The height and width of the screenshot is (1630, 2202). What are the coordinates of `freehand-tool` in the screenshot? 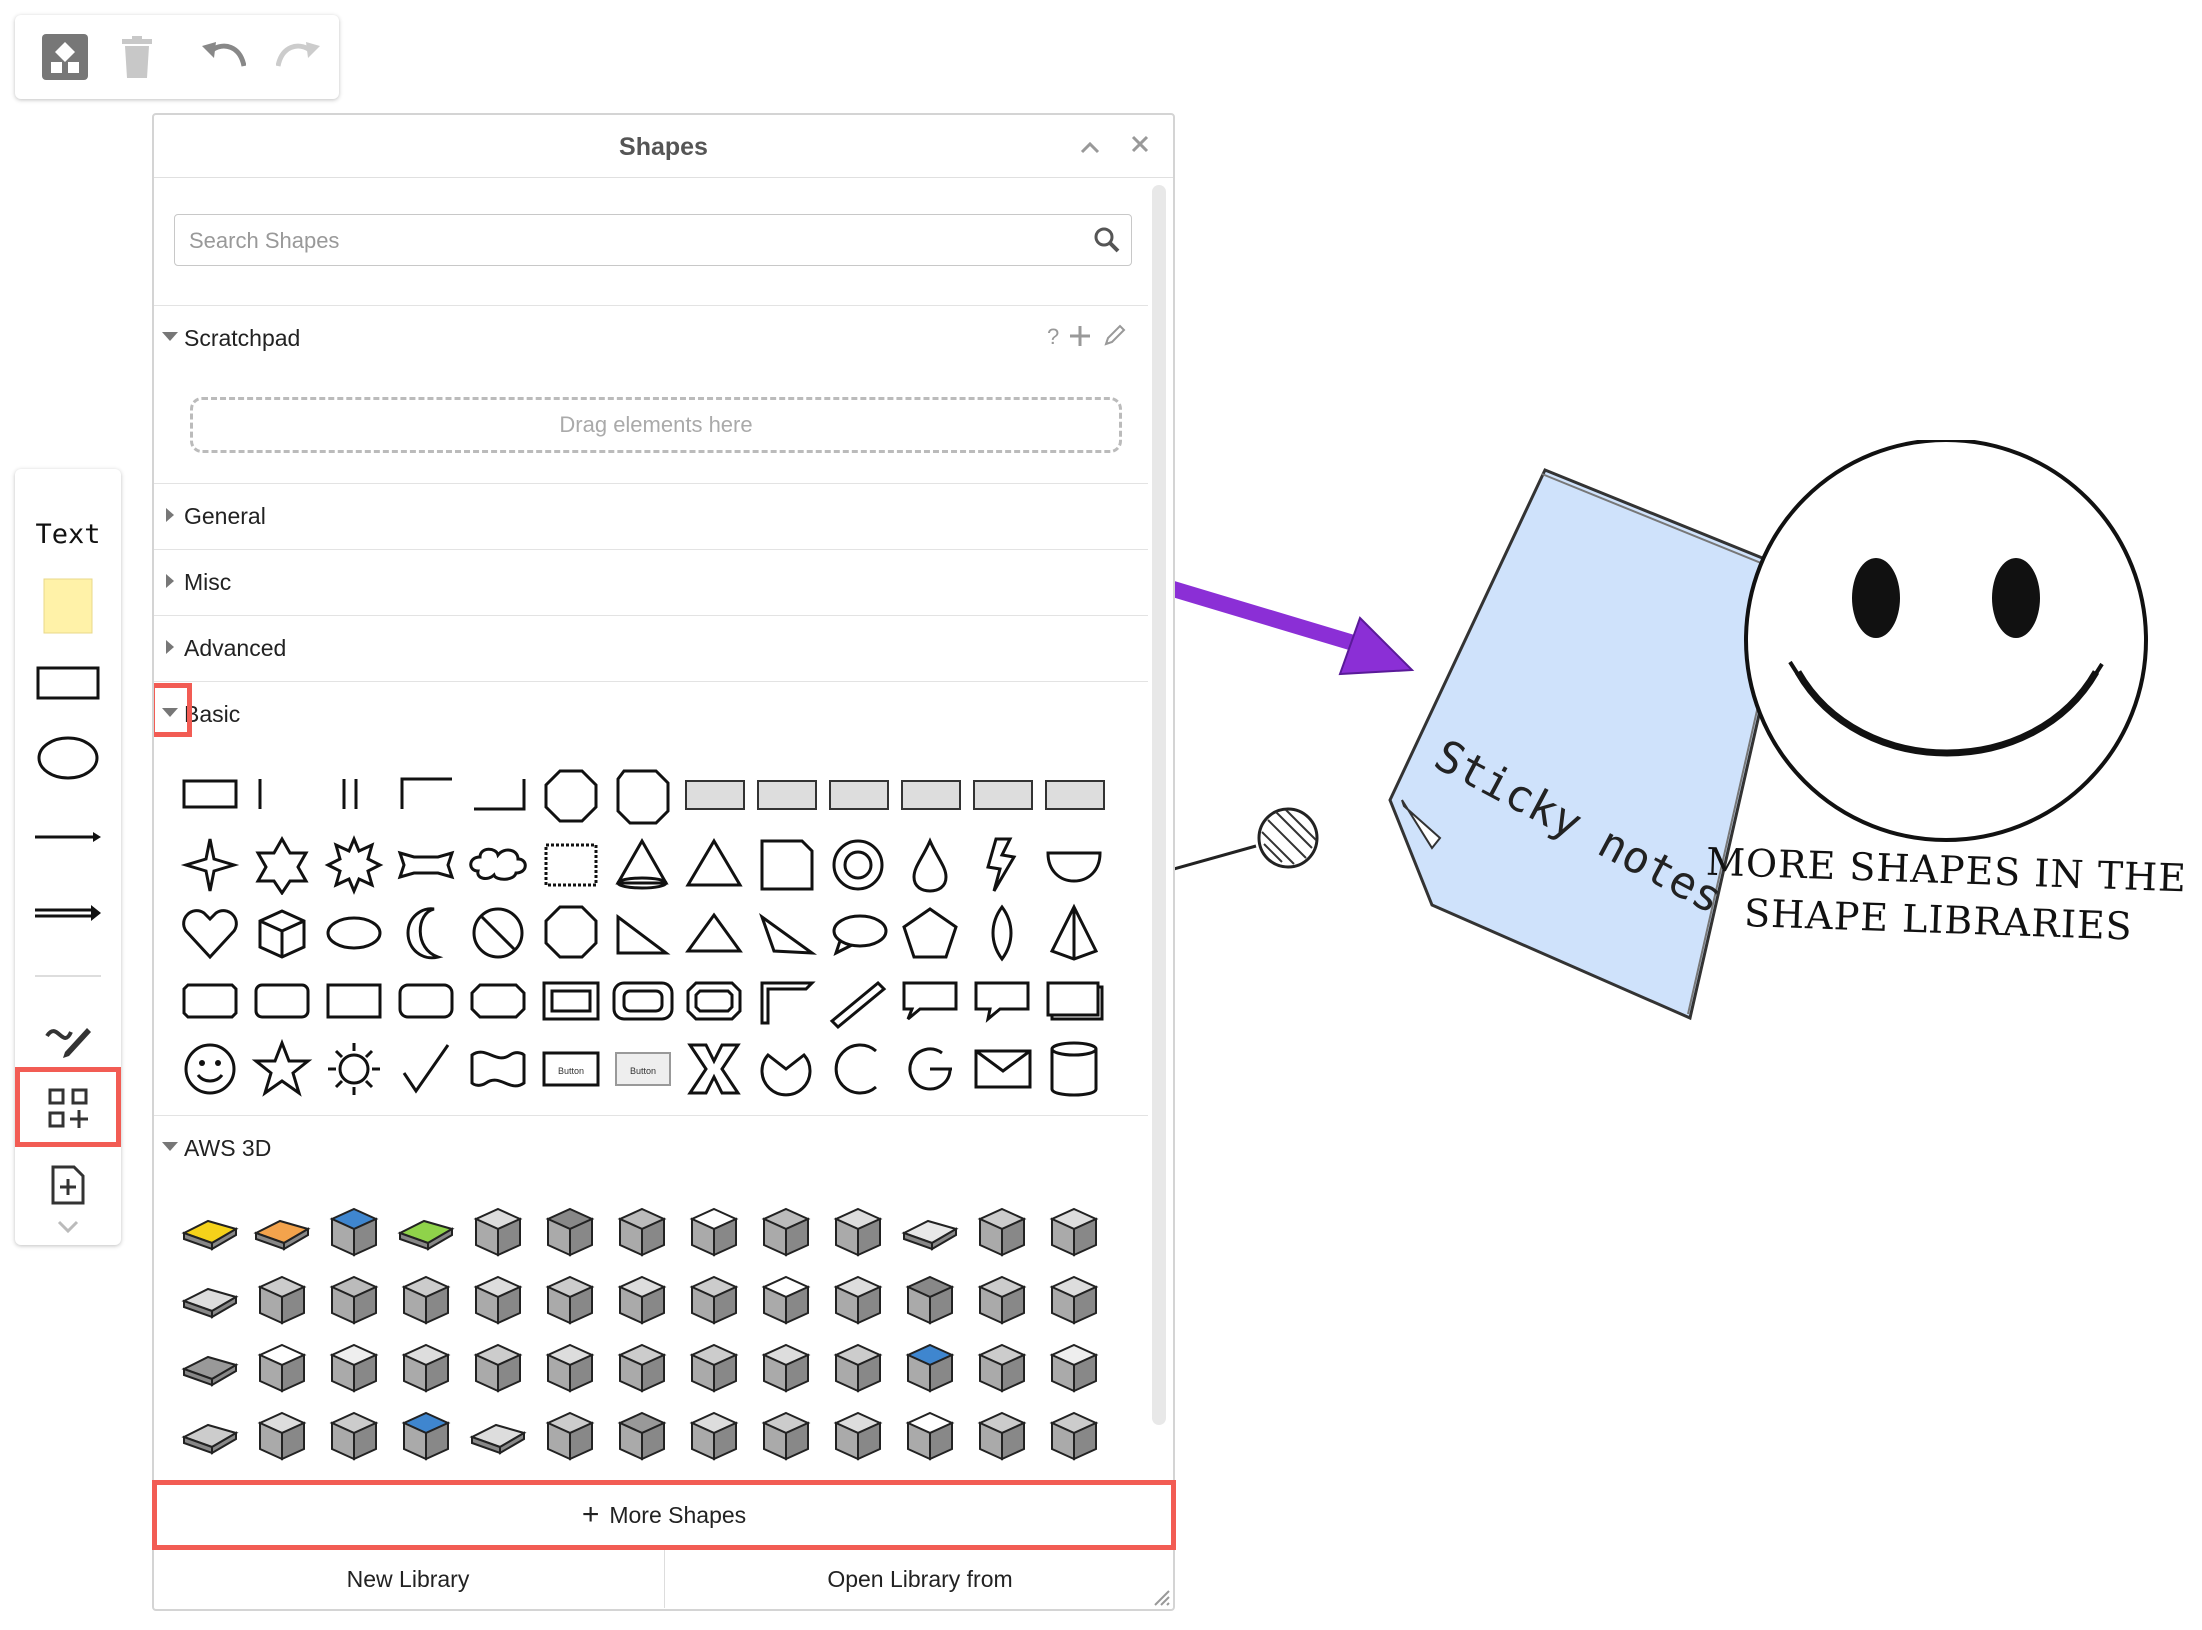 It's located at (68, 1036).